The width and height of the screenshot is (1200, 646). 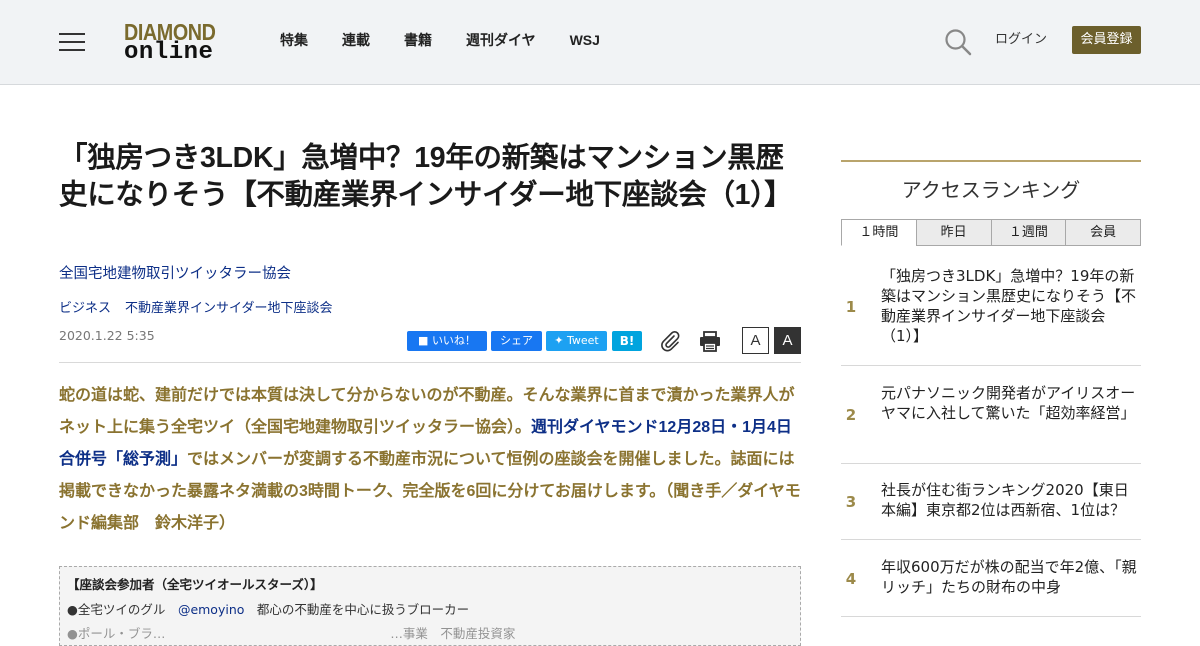 What do you see at coordinates (501, 41) in the screenshot?
I see `nav-item-weekly-diamond: 週刊ダイヤ` at bounding box center [501, 41].